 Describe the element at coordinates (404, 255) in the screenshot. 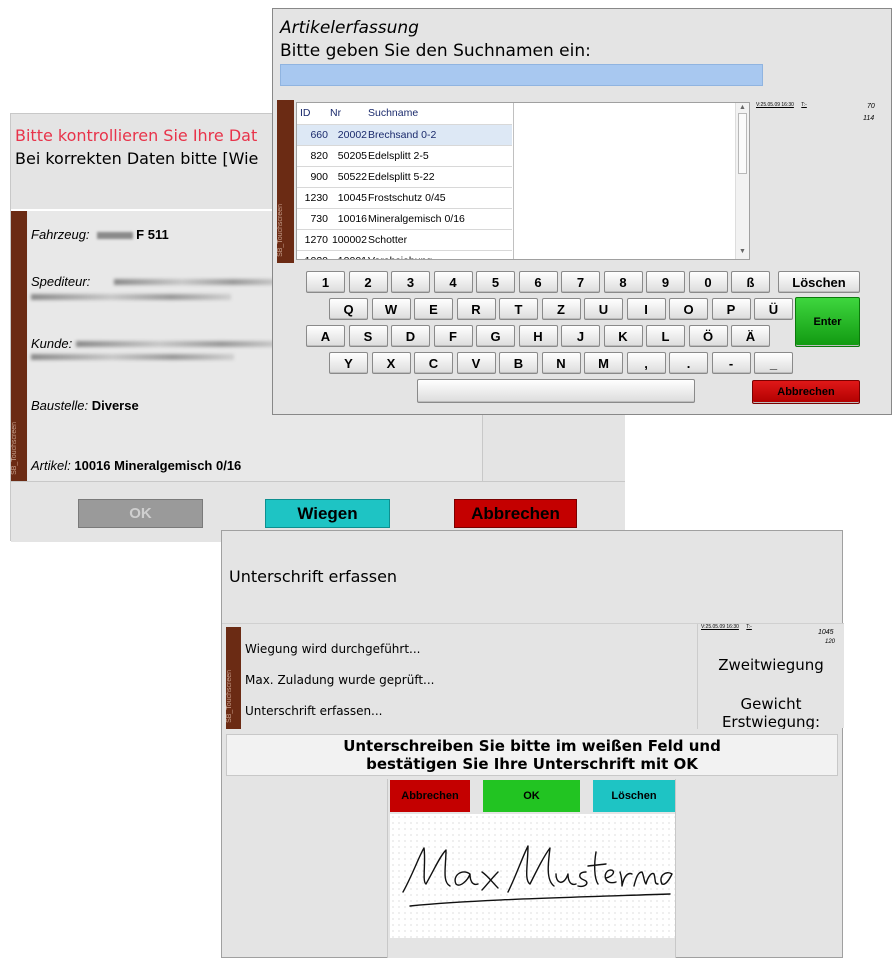

I see `table-row: 1020 10001Vorabsiebung` at that location.